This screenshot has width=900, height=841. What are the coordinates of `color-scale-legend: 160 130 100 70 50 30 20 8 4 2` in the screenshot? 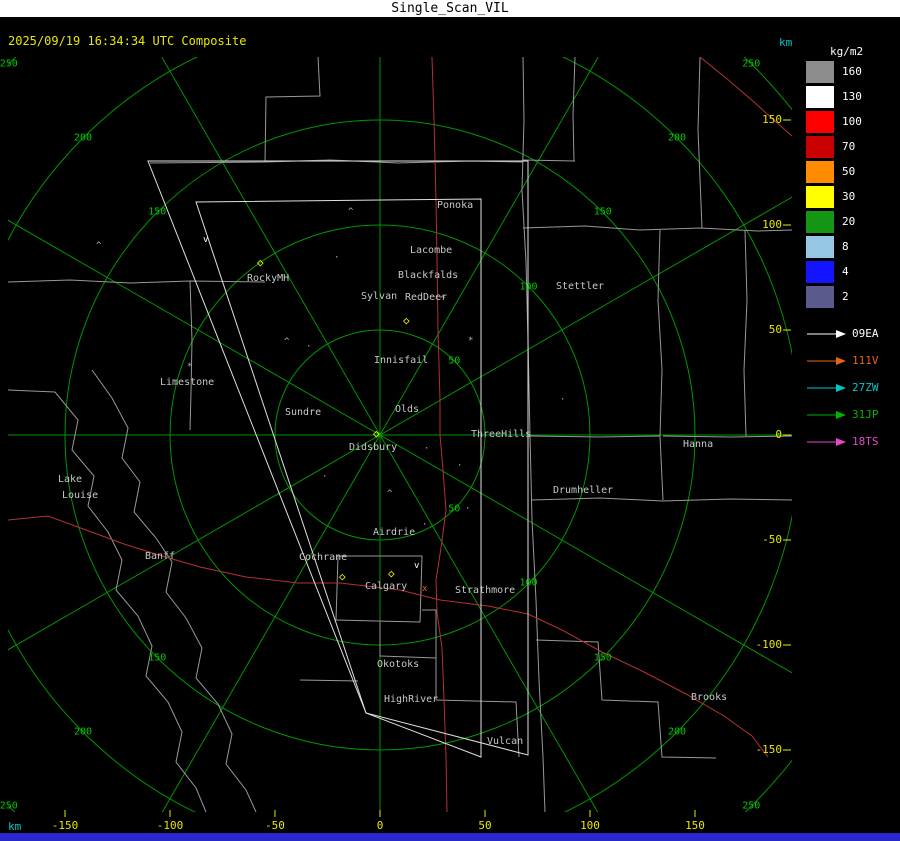 It's located at (834, 184).